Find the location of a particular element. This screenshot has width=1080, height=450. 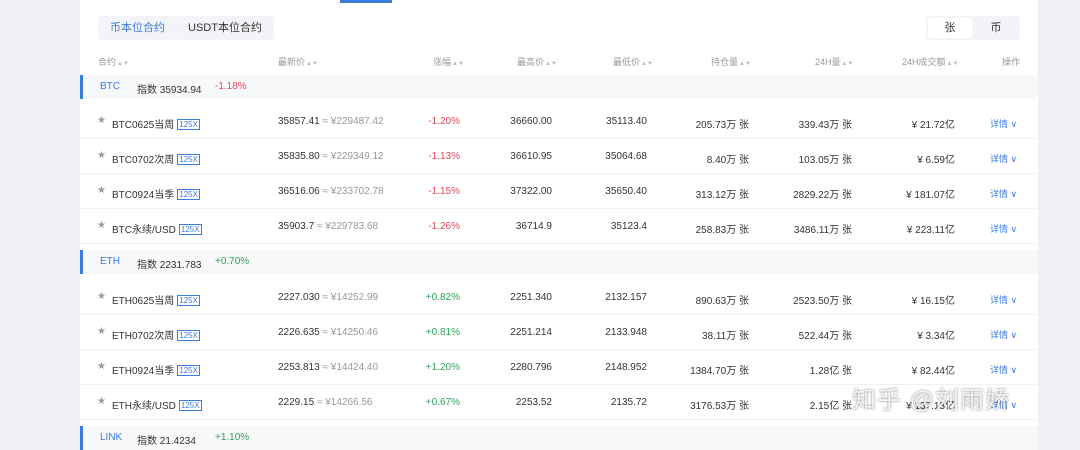

change-value: +0.82% is located at coordinates (442, 297).